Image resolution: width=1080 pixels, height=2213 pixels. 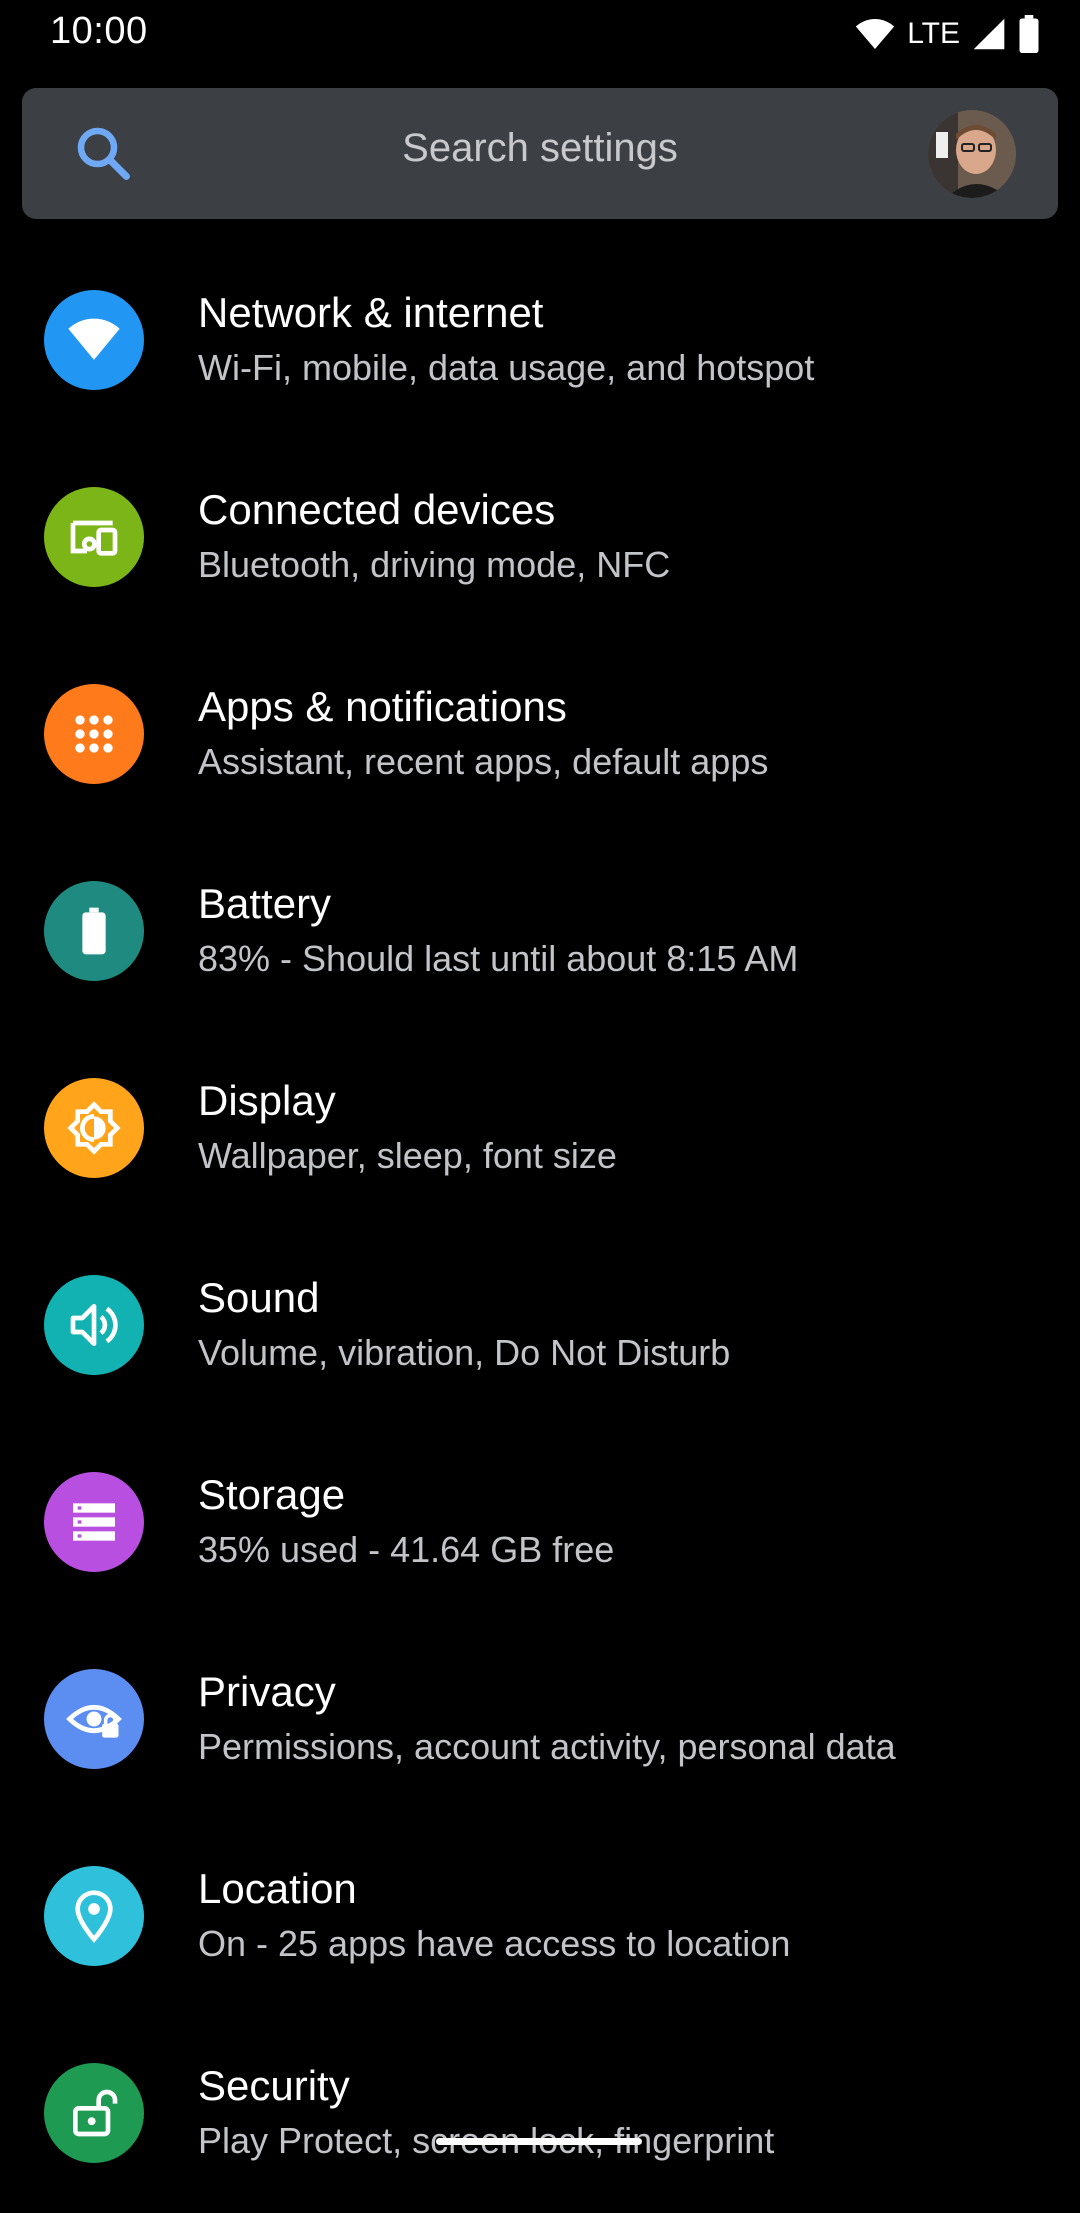 What do you see at coordinates (540, 1129) in the screenshot?
I see `settings-item-display: Display Wallpaper, sleep, font size` at bounding box center [540, 1129].